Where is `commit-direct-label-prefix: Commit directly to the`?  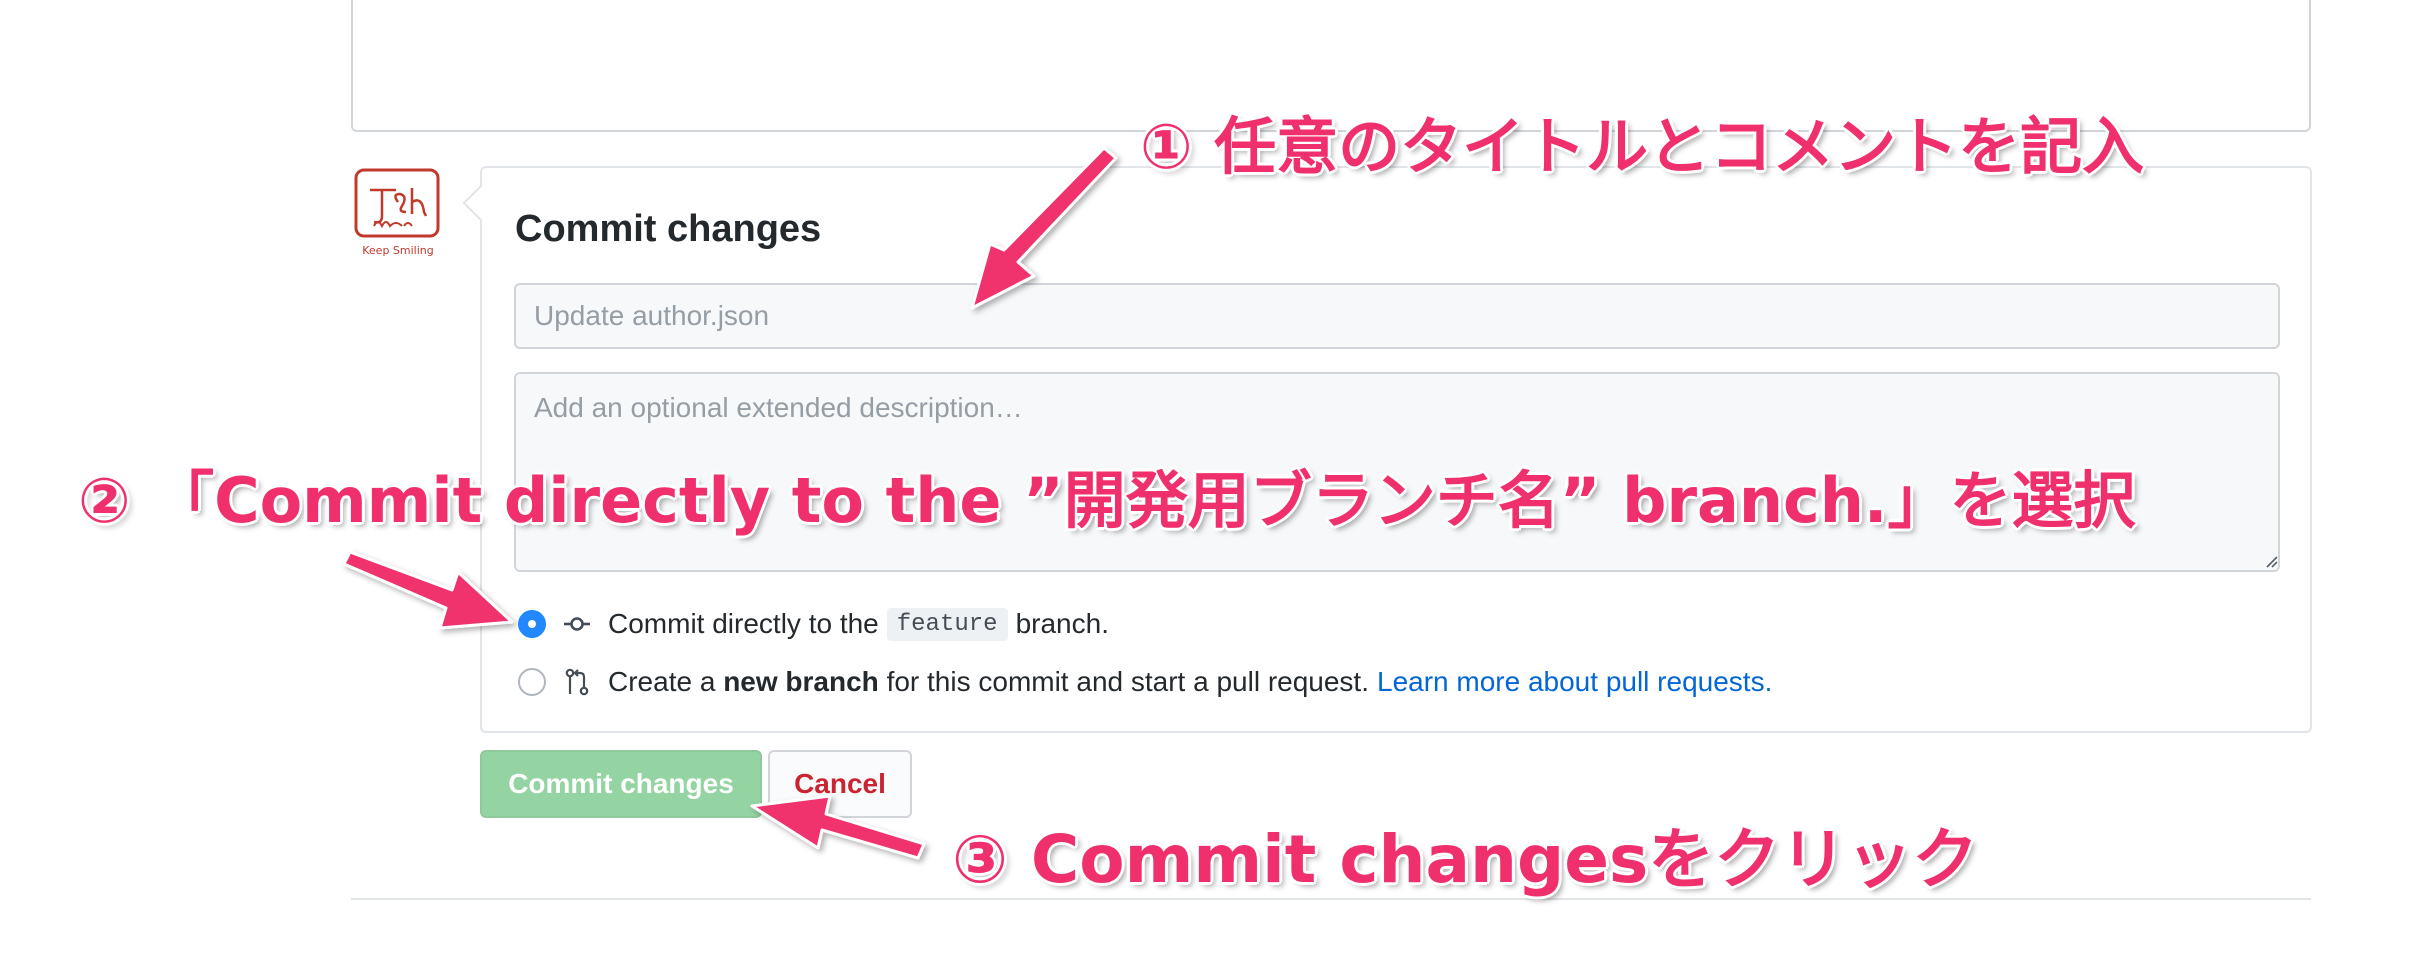
commit-direct-label-prefix: Commit directly to the is located at coordinates (743, 623).